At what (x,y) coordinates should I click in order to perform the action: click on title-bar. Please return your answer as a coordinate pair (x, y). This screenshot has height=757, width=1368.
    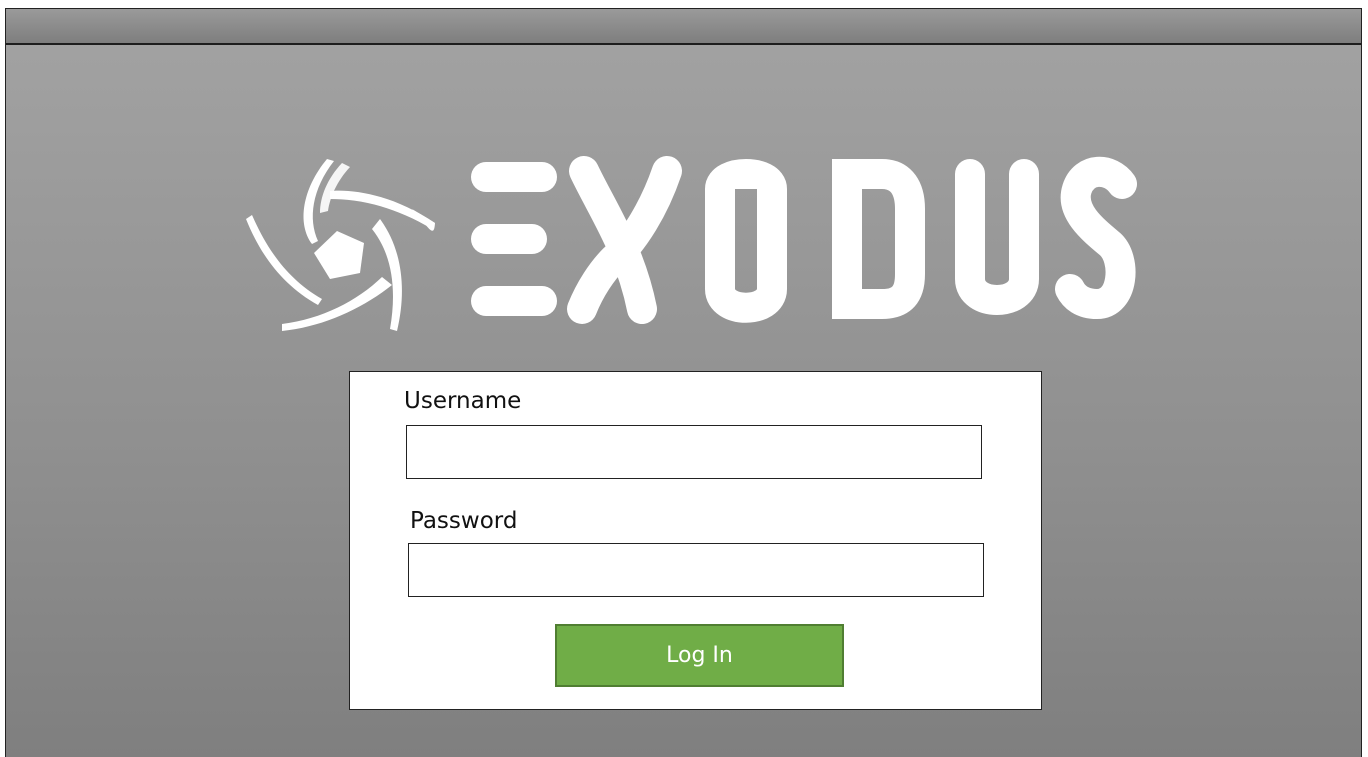
    Looking at the image, I should click on (683, 27).